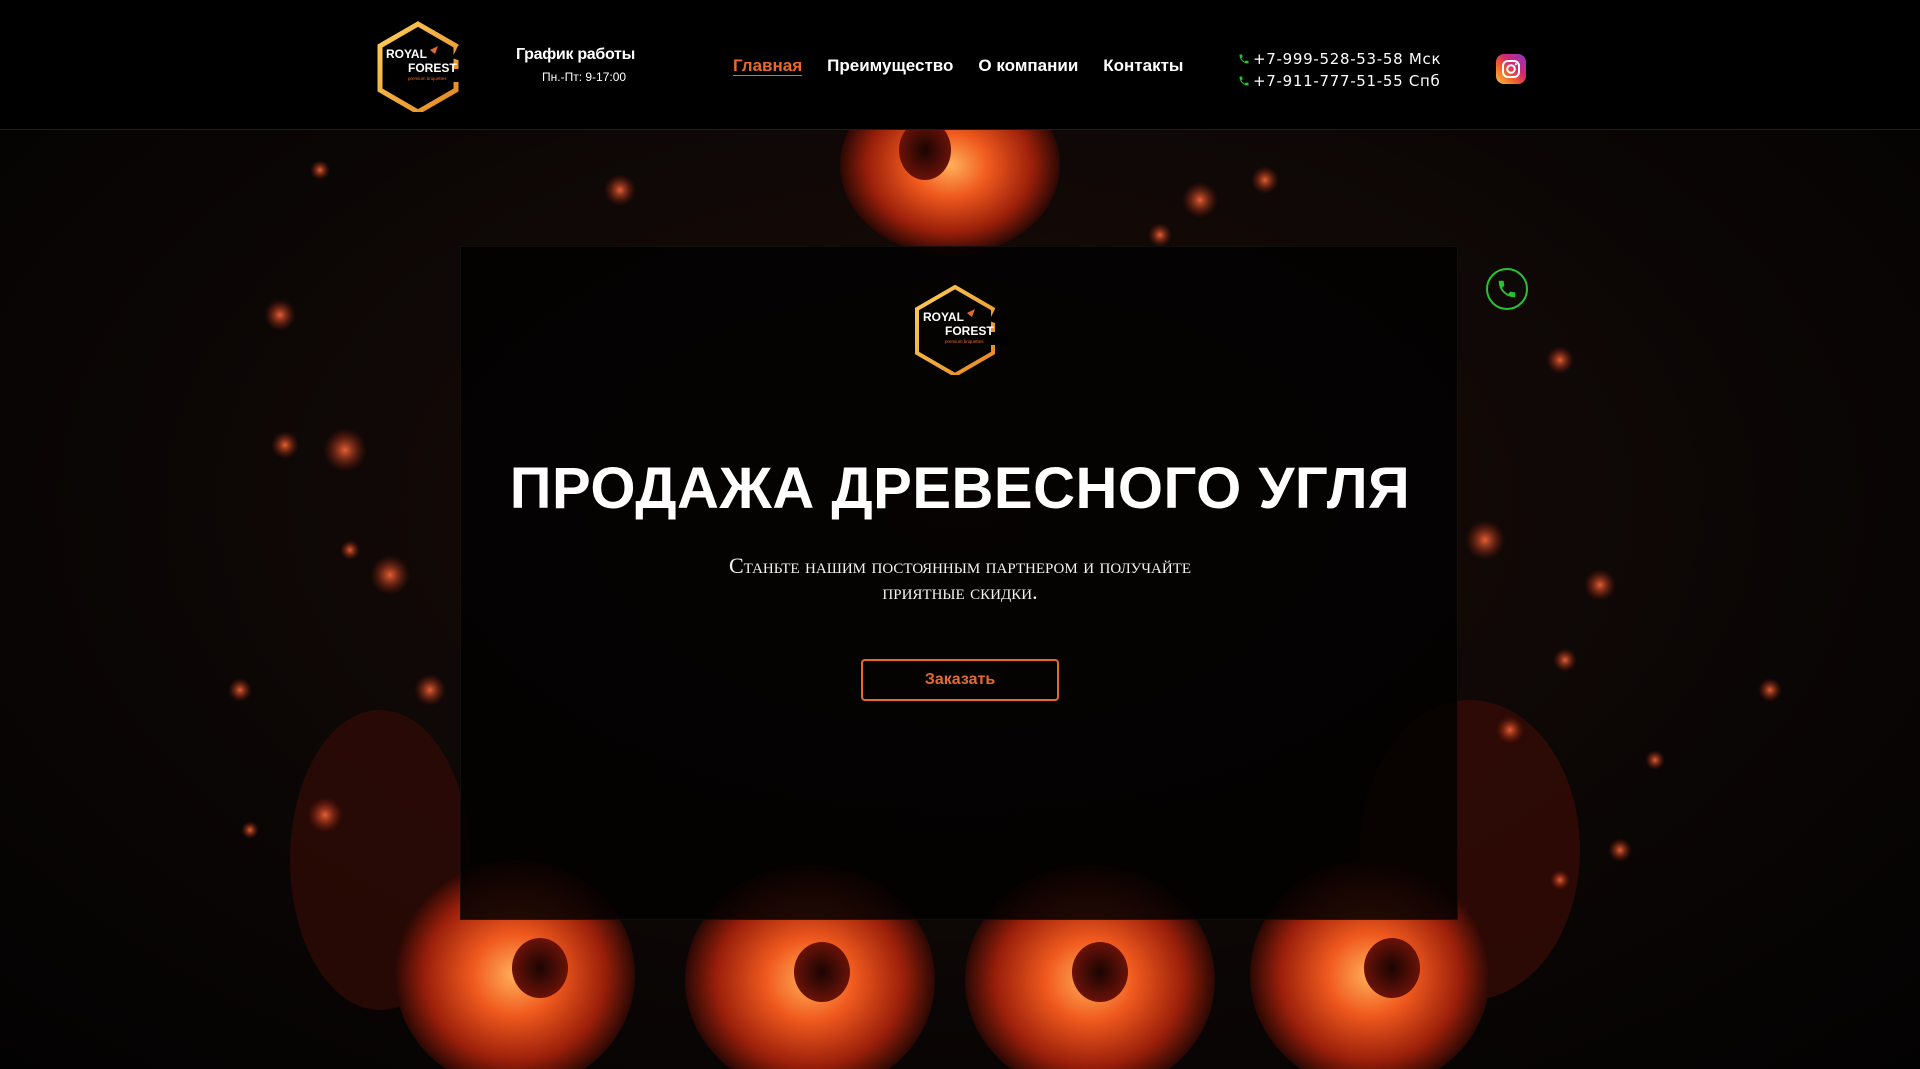 The height and width of the screenshot is (1069, 1920). I want to click on hero-title: ПРОДАЖА ДРЕВЕСНОГО УГЛЯ, so click(960, 488).